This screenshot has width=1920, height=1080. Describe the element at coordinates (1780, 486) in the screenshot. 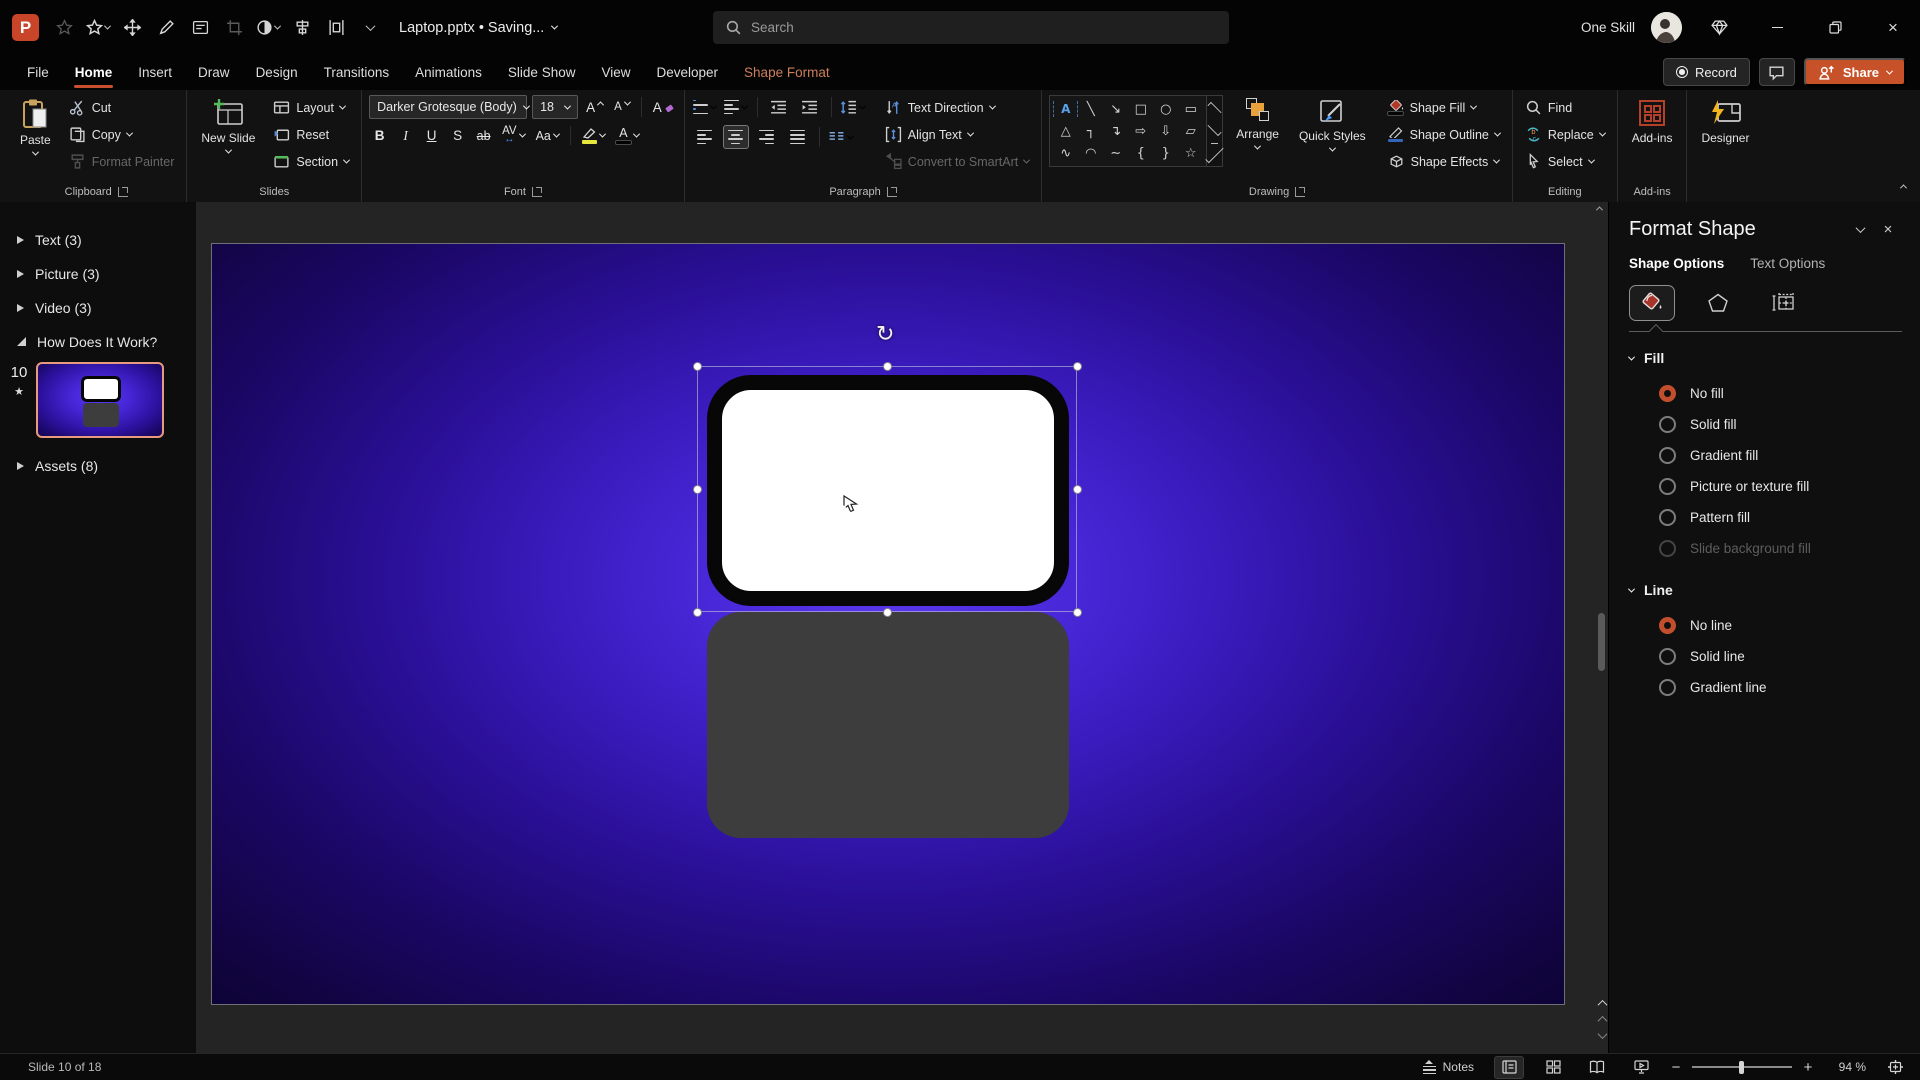

I see `fill-option-picture-or-texture-fill: Picture or texture fill` at that location.